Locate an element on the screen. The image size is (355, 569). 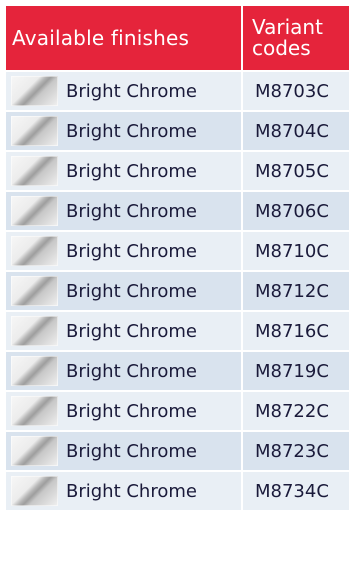
variant-code-cell: M8734C is located at coordinates (296, 491).